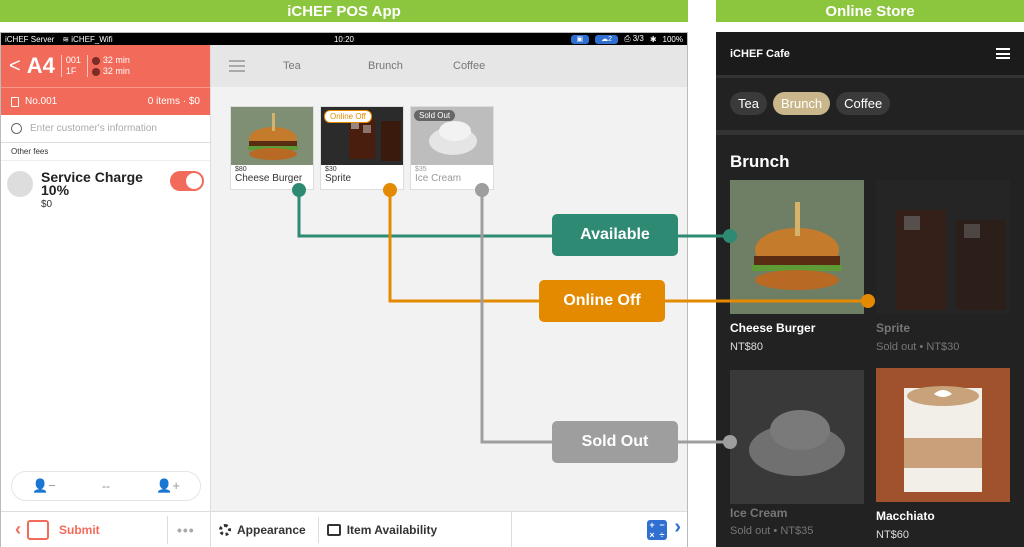 The image size is (1024, 547). I want to click on customer-placeholder: Enter customer's information, so click(93, 128).